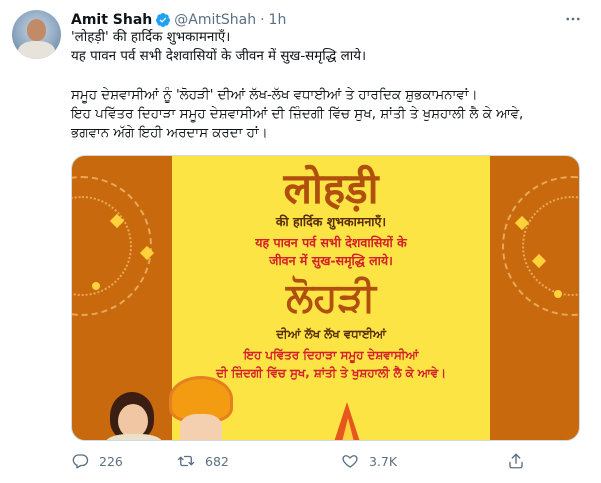 The image size is (601, 483). Describe the element at coordinates (151, 37) in the screenshot. I see `tweet-text-line: 'लोहड़ी' की हार्दिक शुभकामनाएँ।` at that location.